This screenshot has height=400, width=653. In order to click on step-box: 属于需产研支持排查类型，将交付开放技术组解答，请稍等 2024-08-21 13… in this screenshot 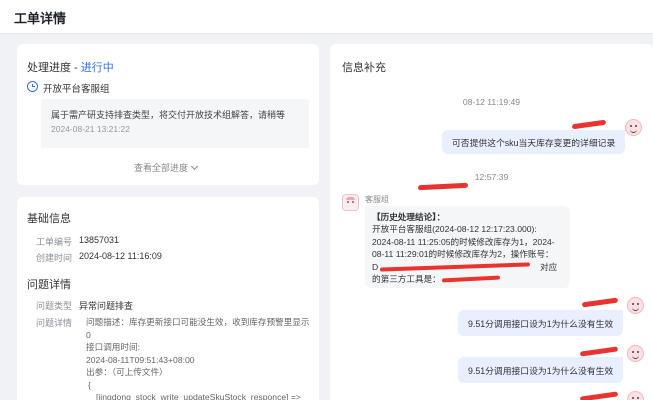, I will do `click(175, 123)`.